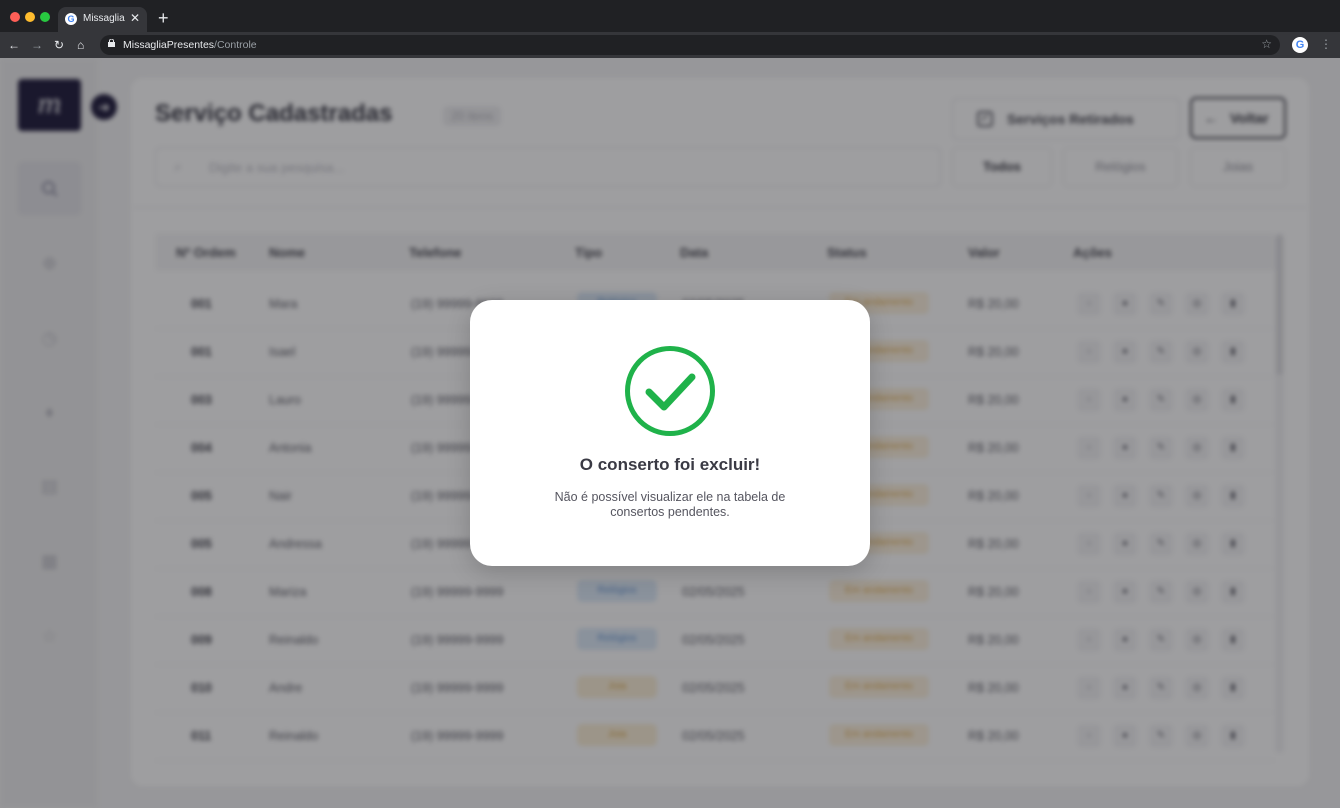 The height and width of the screenshot is (808, 1340). I want to click on maximize-window-button, so click(45, 17).